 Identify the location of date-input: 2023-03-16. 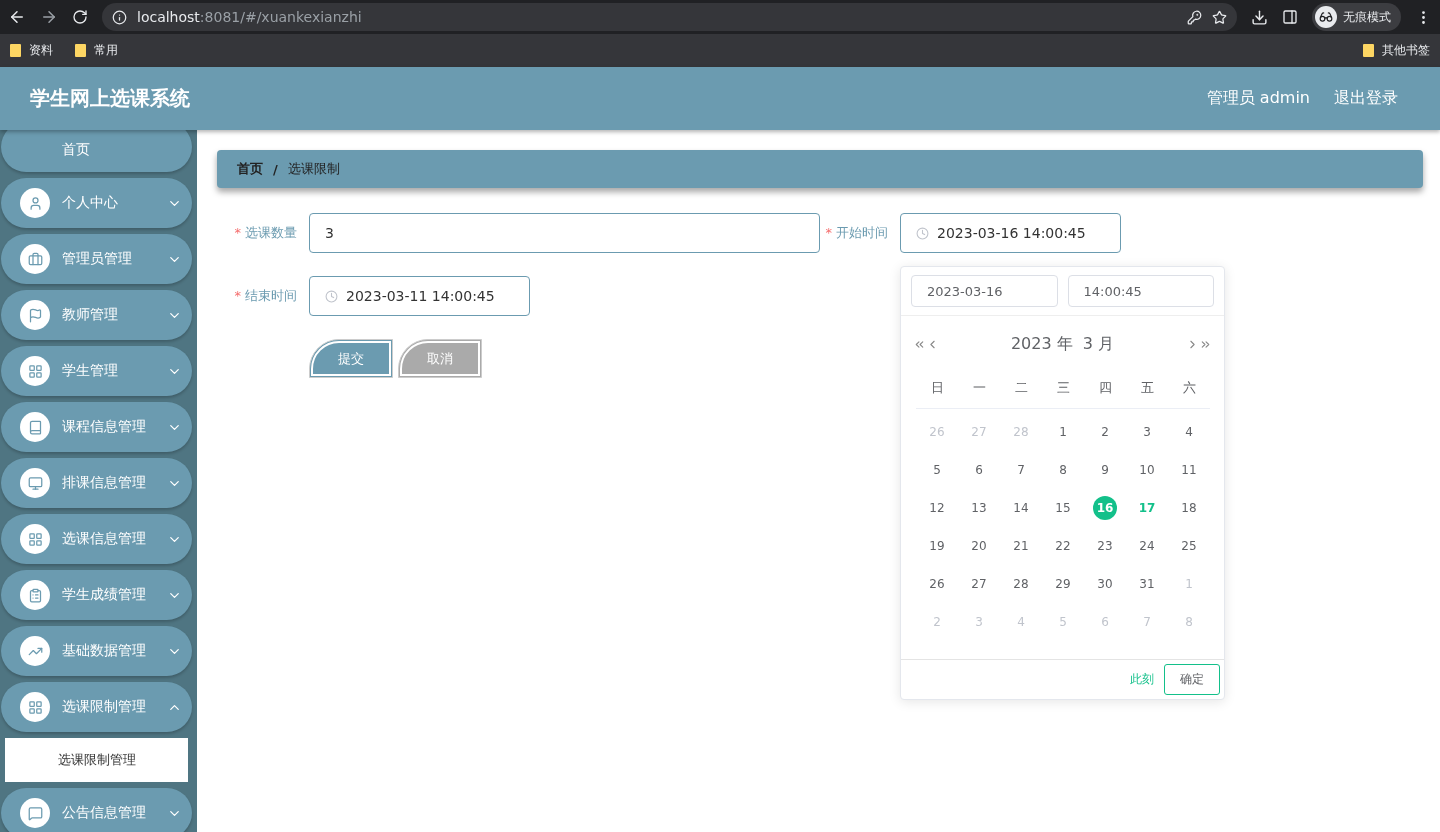
(984, 291).